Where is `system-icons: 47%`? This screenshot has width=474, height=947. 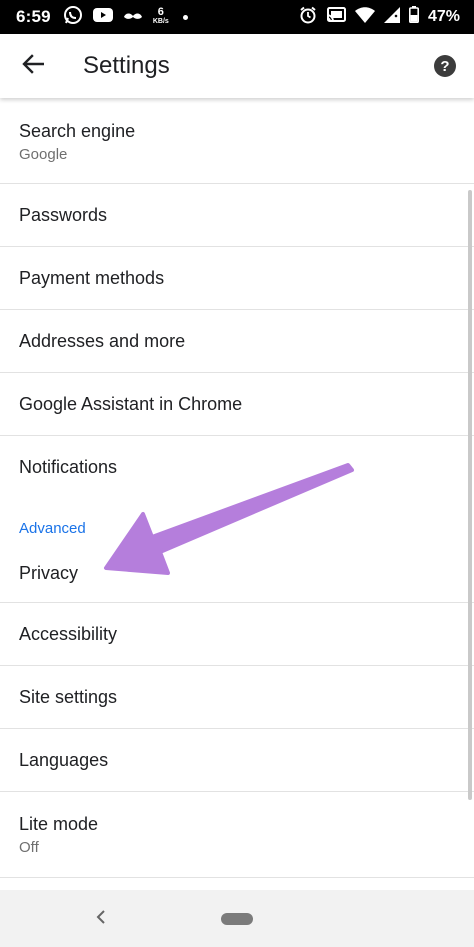 system-icons: 47% is located at coordinates (379, 17).